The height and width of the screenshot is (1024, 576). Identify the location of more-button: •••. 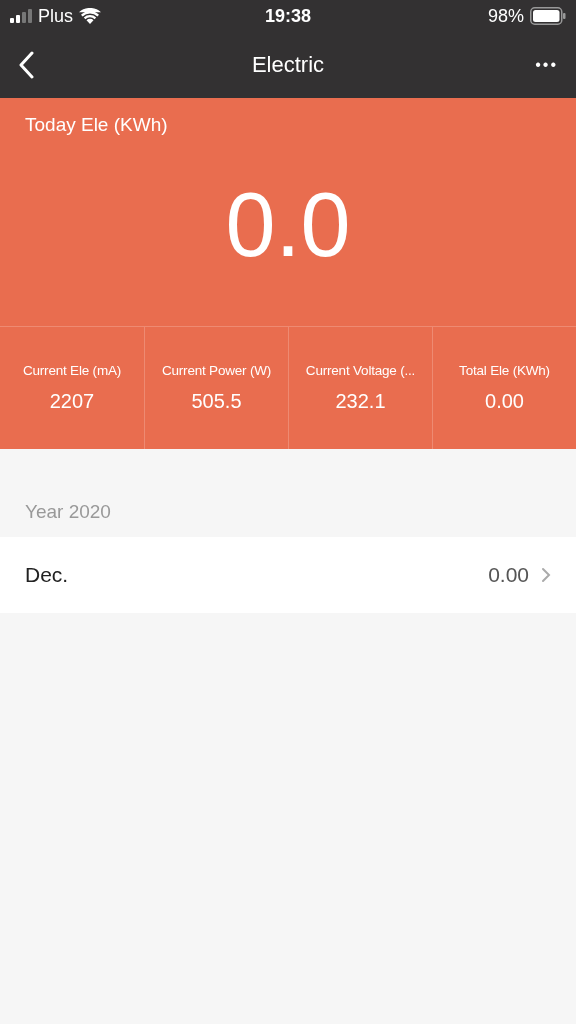
(546, 65).